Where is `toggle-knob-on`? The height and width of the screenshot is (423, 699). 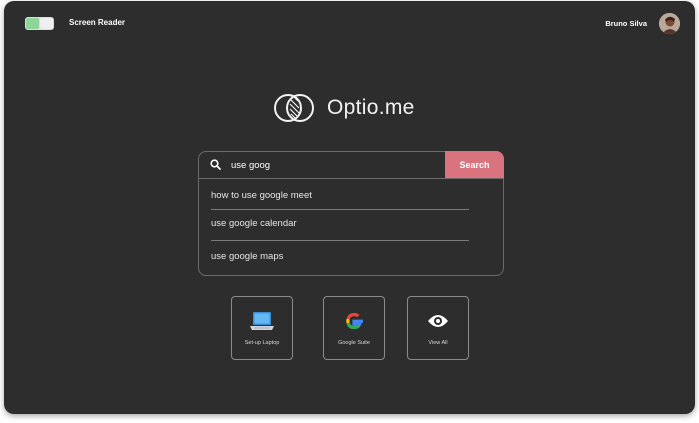
toggle-knob-on is located at coordinates (32, 23).